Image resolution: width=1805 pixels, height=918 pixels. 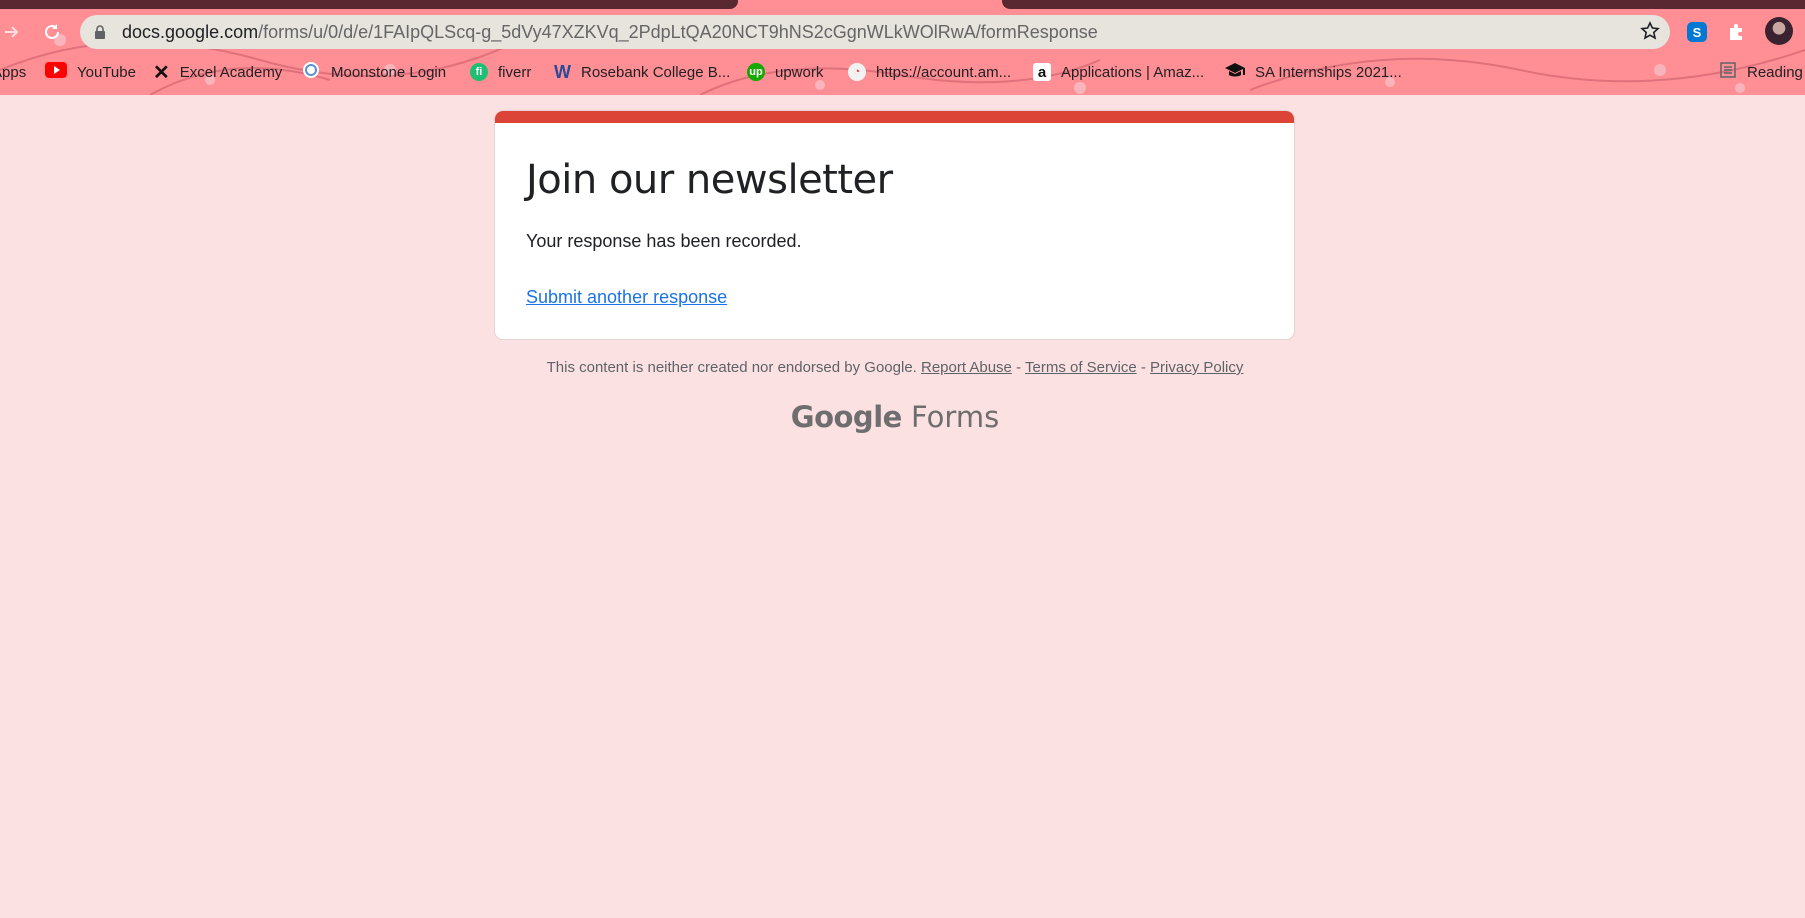 What do you see at coordinates (846, 417) in the screenshot?
I see `google-wordmark: Google` at bounding box center [846, 417].